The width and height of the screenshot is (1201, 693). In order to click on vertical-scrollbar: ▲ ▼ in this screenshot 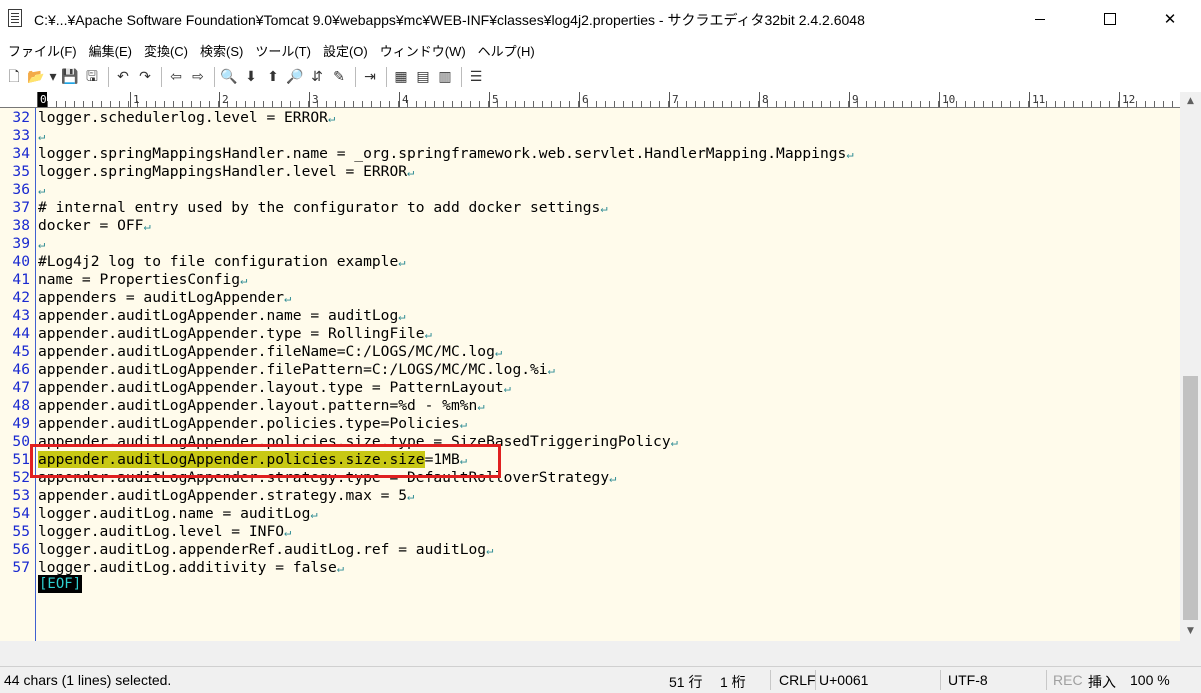, I will do `click(1190, 366)`.